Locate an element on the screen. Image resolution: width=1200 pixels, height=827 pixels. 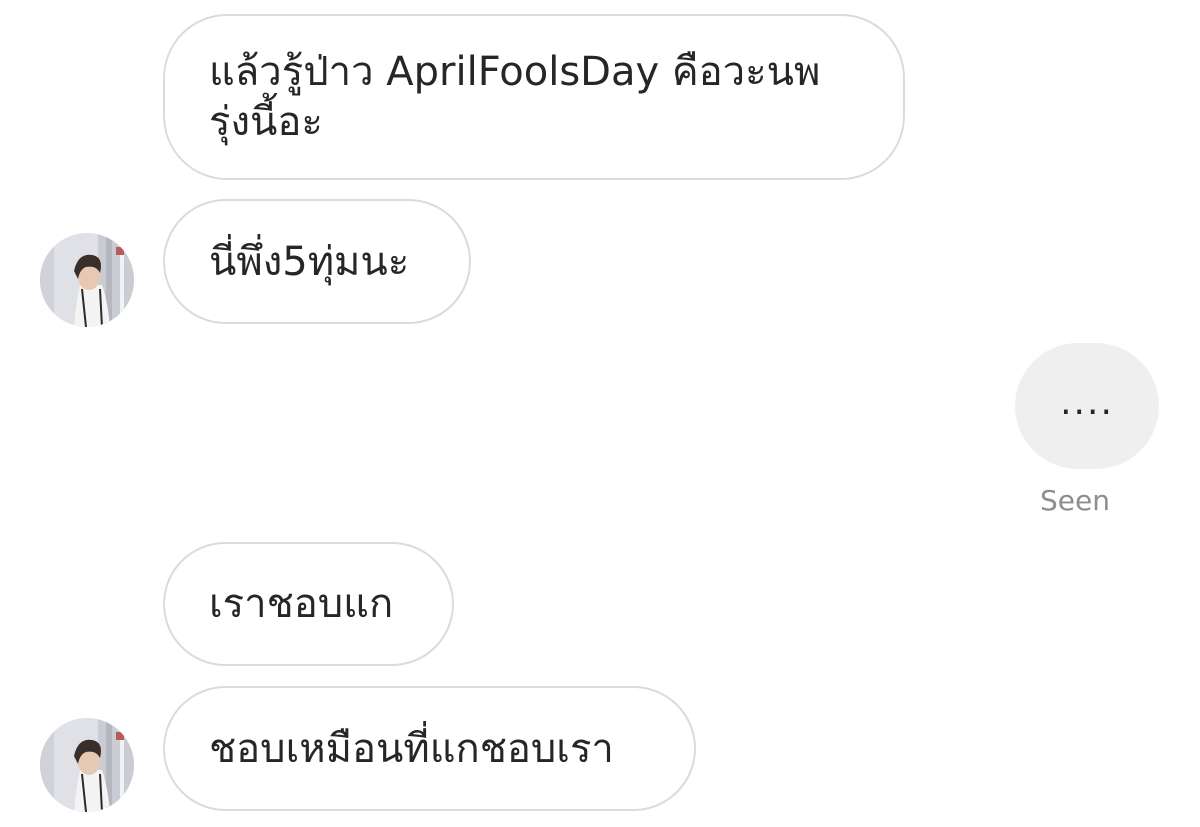
incoming-message-bubble: เราชอบแก is located at coordinates (308, 604).